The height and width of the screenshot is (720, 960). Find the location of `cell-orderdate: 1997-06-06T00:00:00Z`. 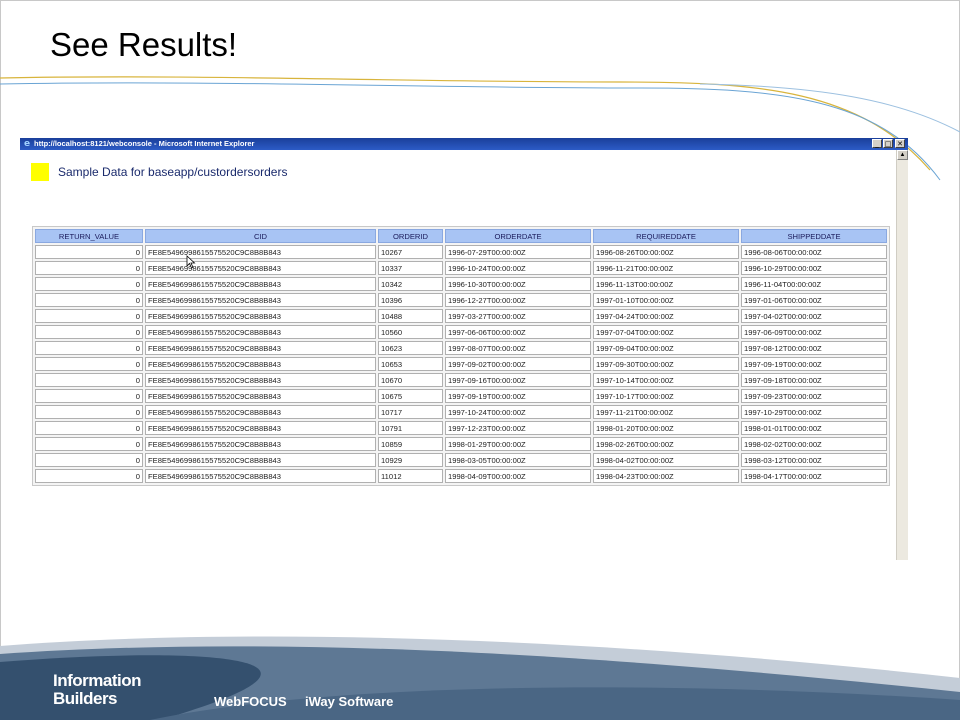

cell-orderdate: 1997-06-06T00:00:00Z is located at coordinates (518, 332).